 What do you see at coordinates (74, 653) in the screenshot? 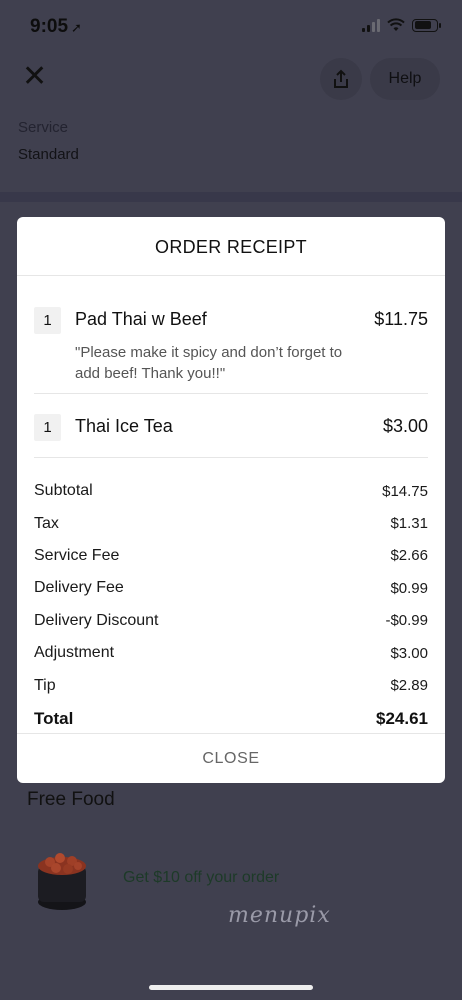
I see `summary-label: Adjustment` at bounding box center [74, 653].